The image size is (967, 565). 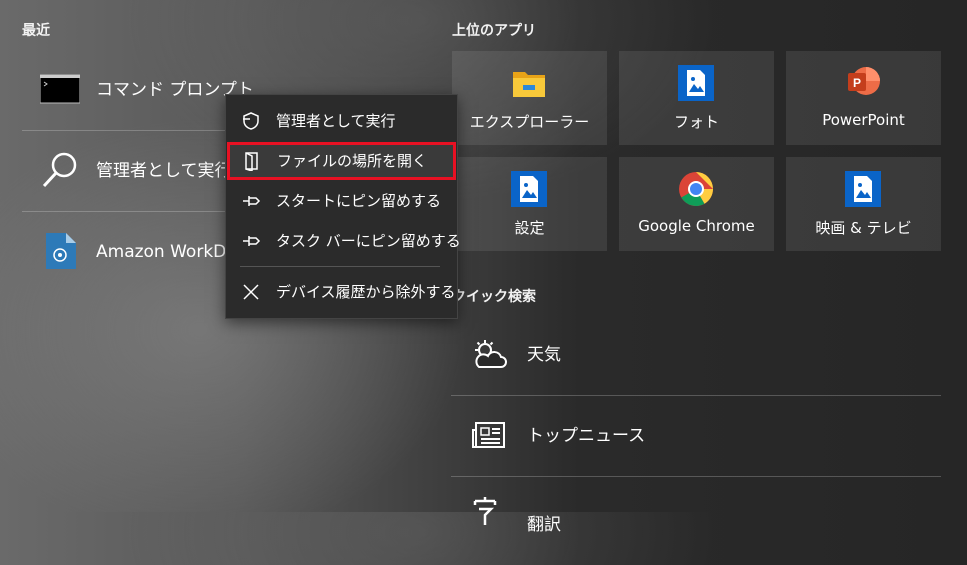 I want to click on tile-powerpoint: P PowerPoint, so click(x=863, y=98).